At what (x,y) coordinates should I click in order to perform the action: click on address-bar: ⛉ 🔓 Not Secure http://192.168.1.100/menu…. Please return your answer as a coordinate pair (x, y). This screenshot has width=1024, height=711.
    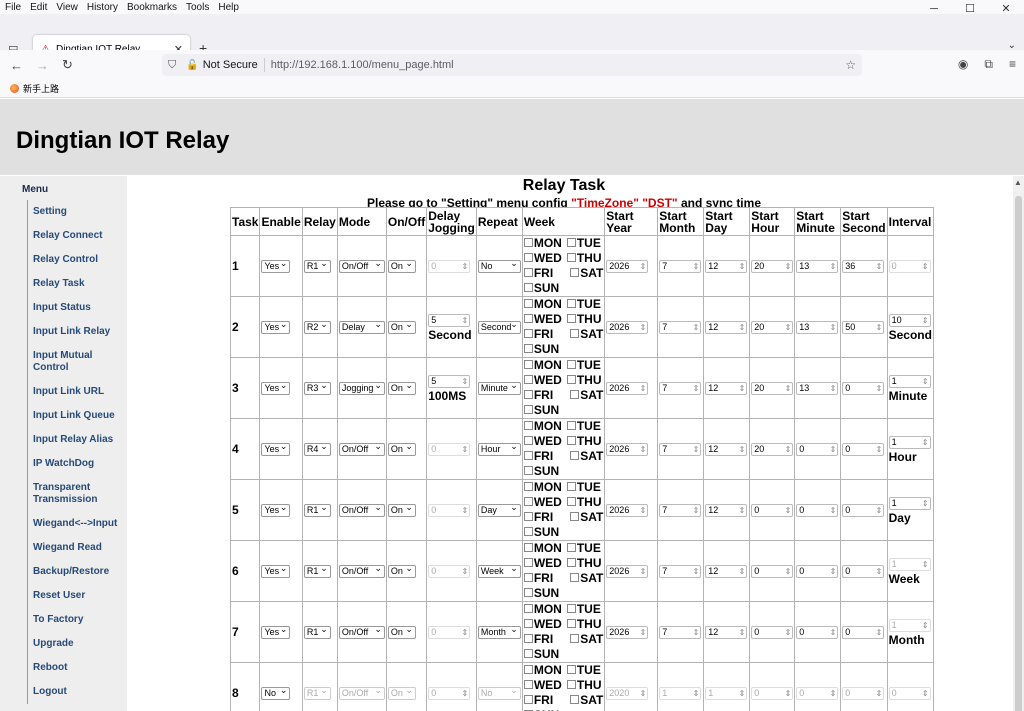
    Looking at the image, I should click on (512, 65).